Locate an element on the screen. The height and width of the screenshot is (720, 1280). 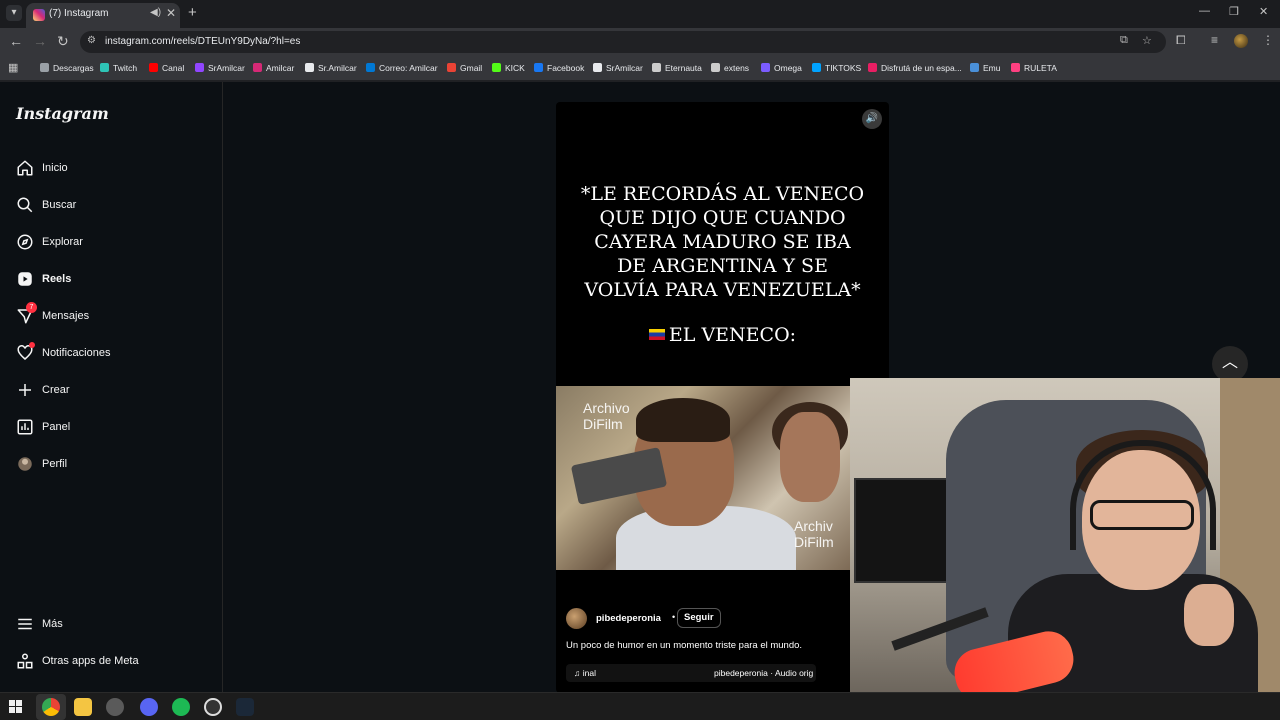
caption-line: VOLVÍA PARA VENEZUELA* is located at coordinates (722, 290).